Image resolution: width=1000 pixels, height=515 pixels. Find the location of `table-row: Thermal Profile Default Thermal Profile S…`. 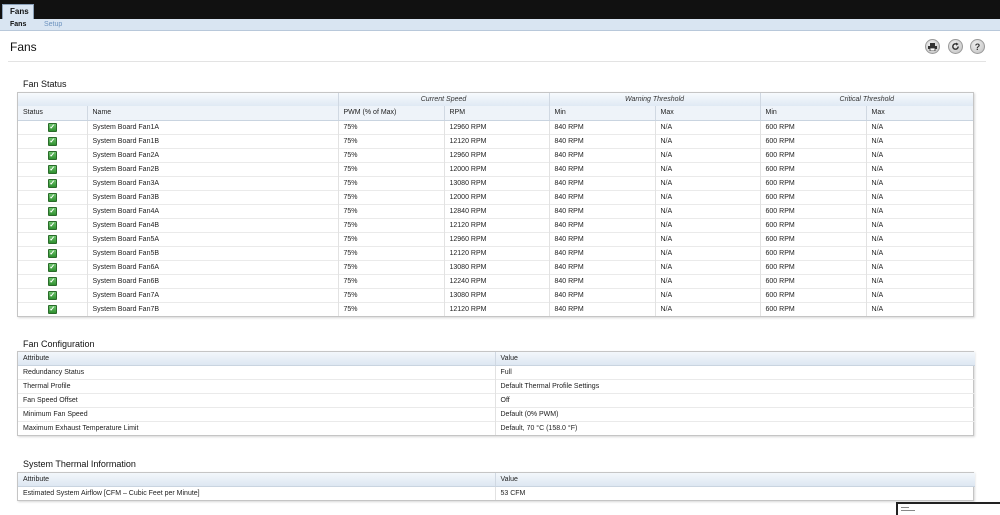

table-row: Thermal Profile Default Thermal Profile S… is located at coordinates (496, 385).